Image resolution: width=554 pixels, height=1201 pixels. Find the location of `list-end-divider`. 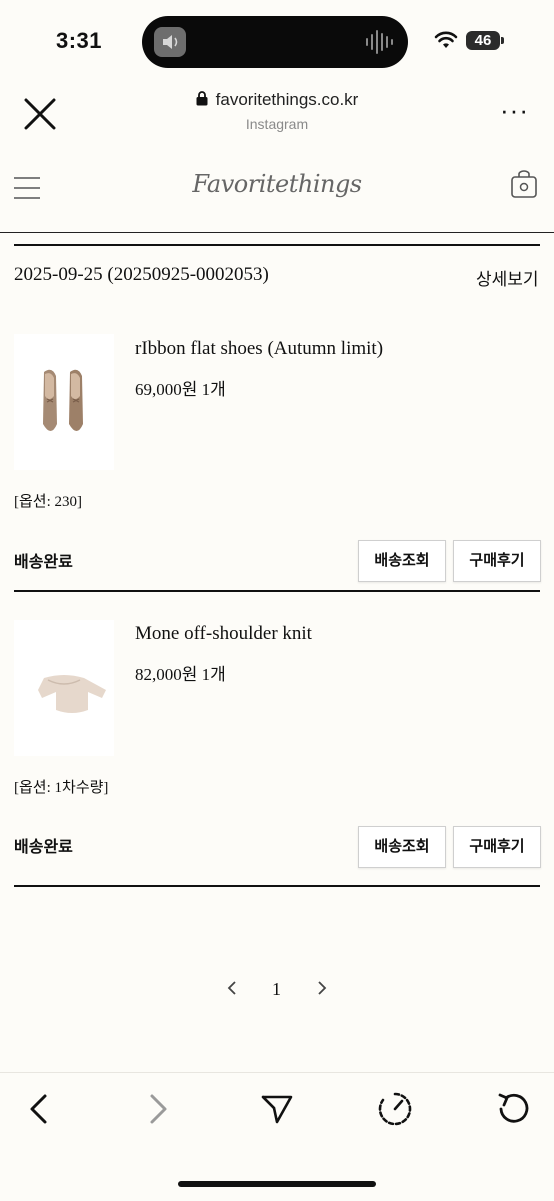

list-end-divider is located at coordinates (277, 886).